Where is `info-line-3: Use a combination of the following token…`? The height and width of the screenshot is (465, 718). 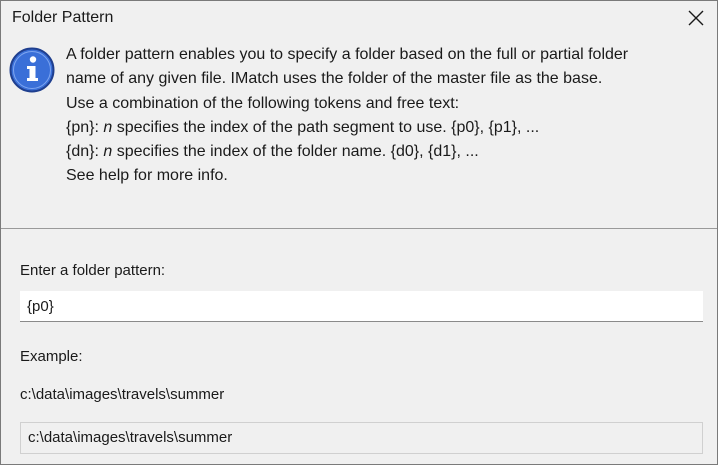
info-line-3: Use a combination of the following token… is located at coordinates (263, 103).